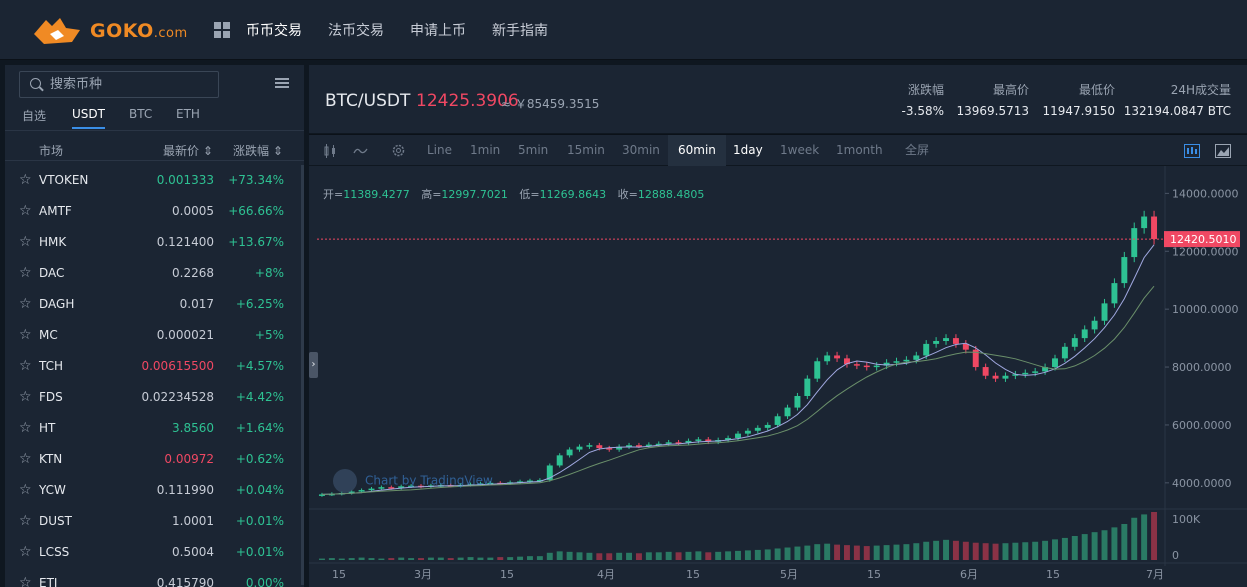  I want to click on market-list-scrollbar, so click(302, 375).